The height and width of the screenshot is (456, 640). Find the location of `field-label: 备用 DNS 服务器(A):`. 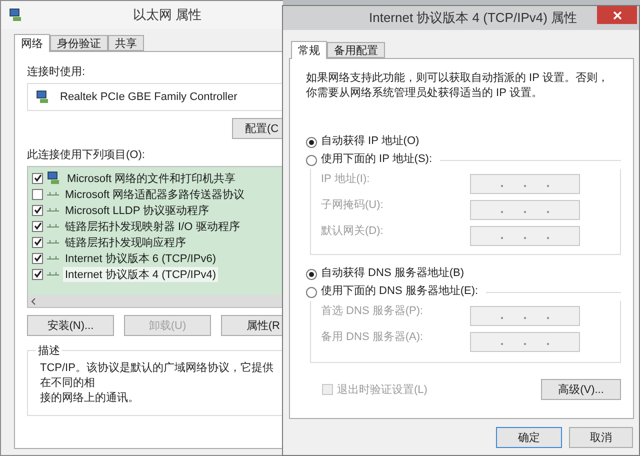

field-label: 备用 DNS 服务器(A): is located at coordinates (372, 337).